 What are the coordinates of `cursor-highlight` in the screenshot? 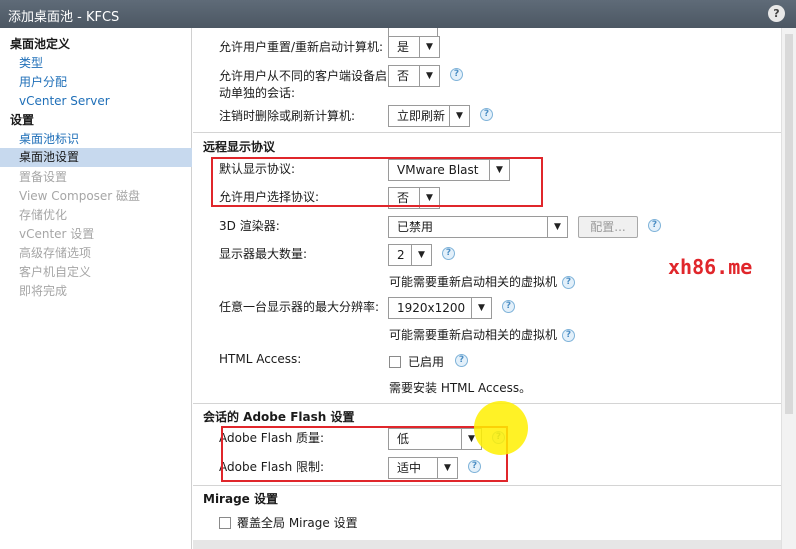 It's located at (501, 428).